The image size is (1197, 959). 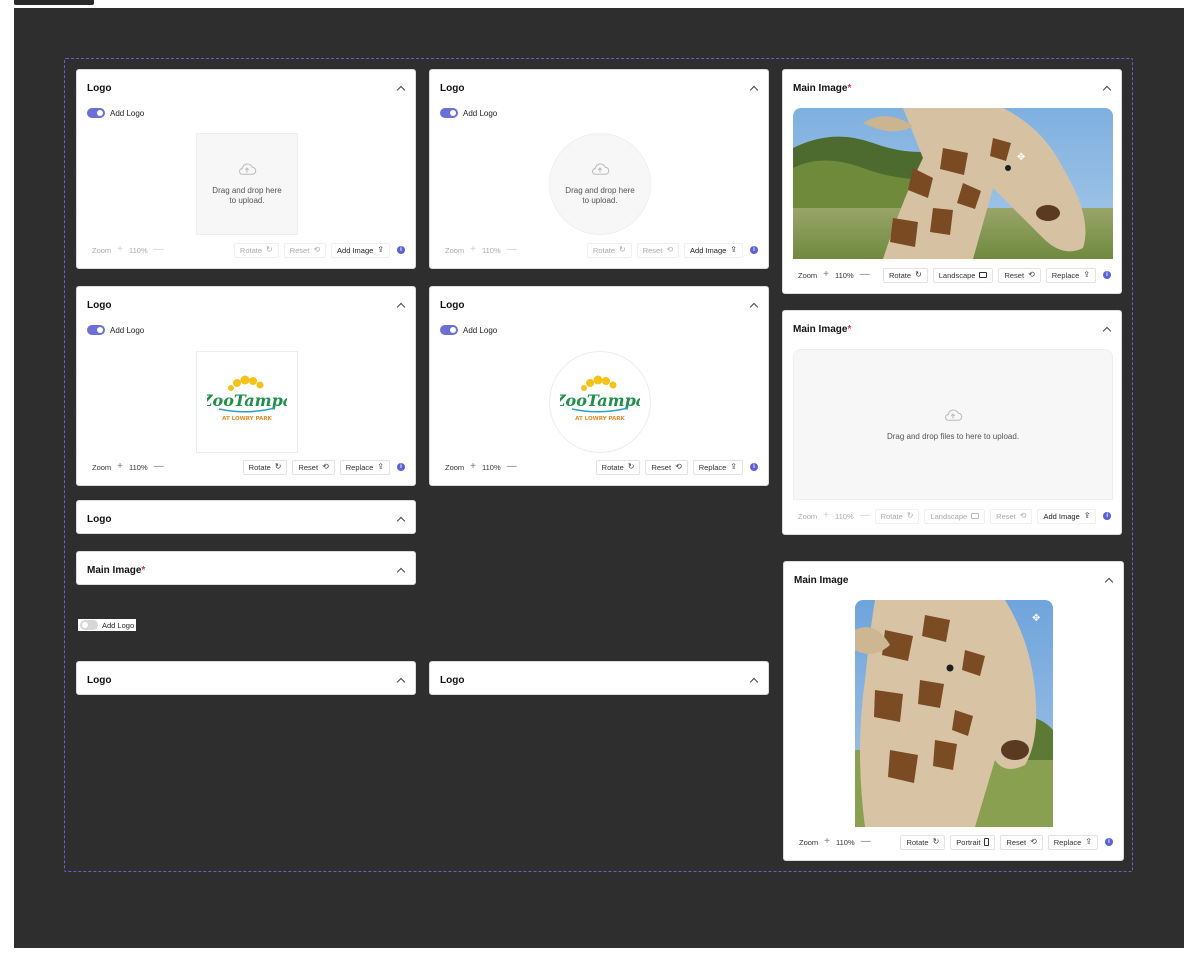 I want to click on main-image-card-collapsed: Main Image*, so click(x=246, y=568).